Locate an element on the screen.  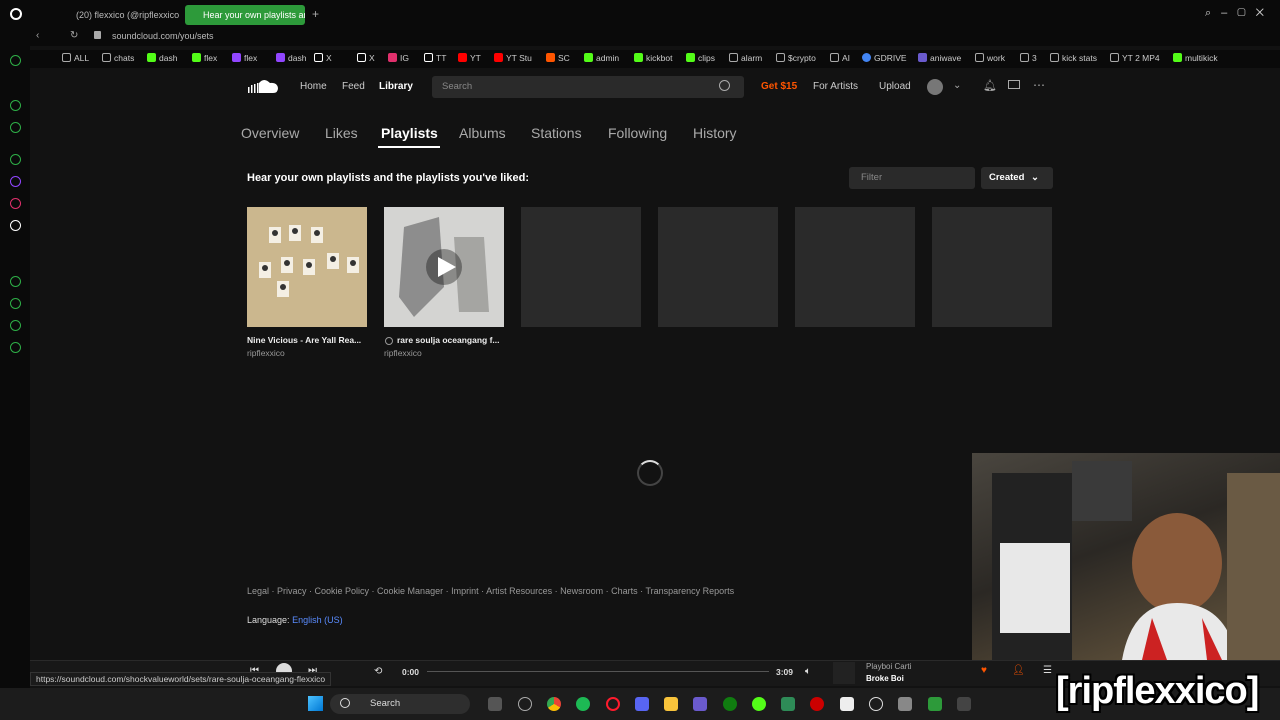
tab-soundcloud: Hear your own playlists ar is located at coordinates (245, 15).